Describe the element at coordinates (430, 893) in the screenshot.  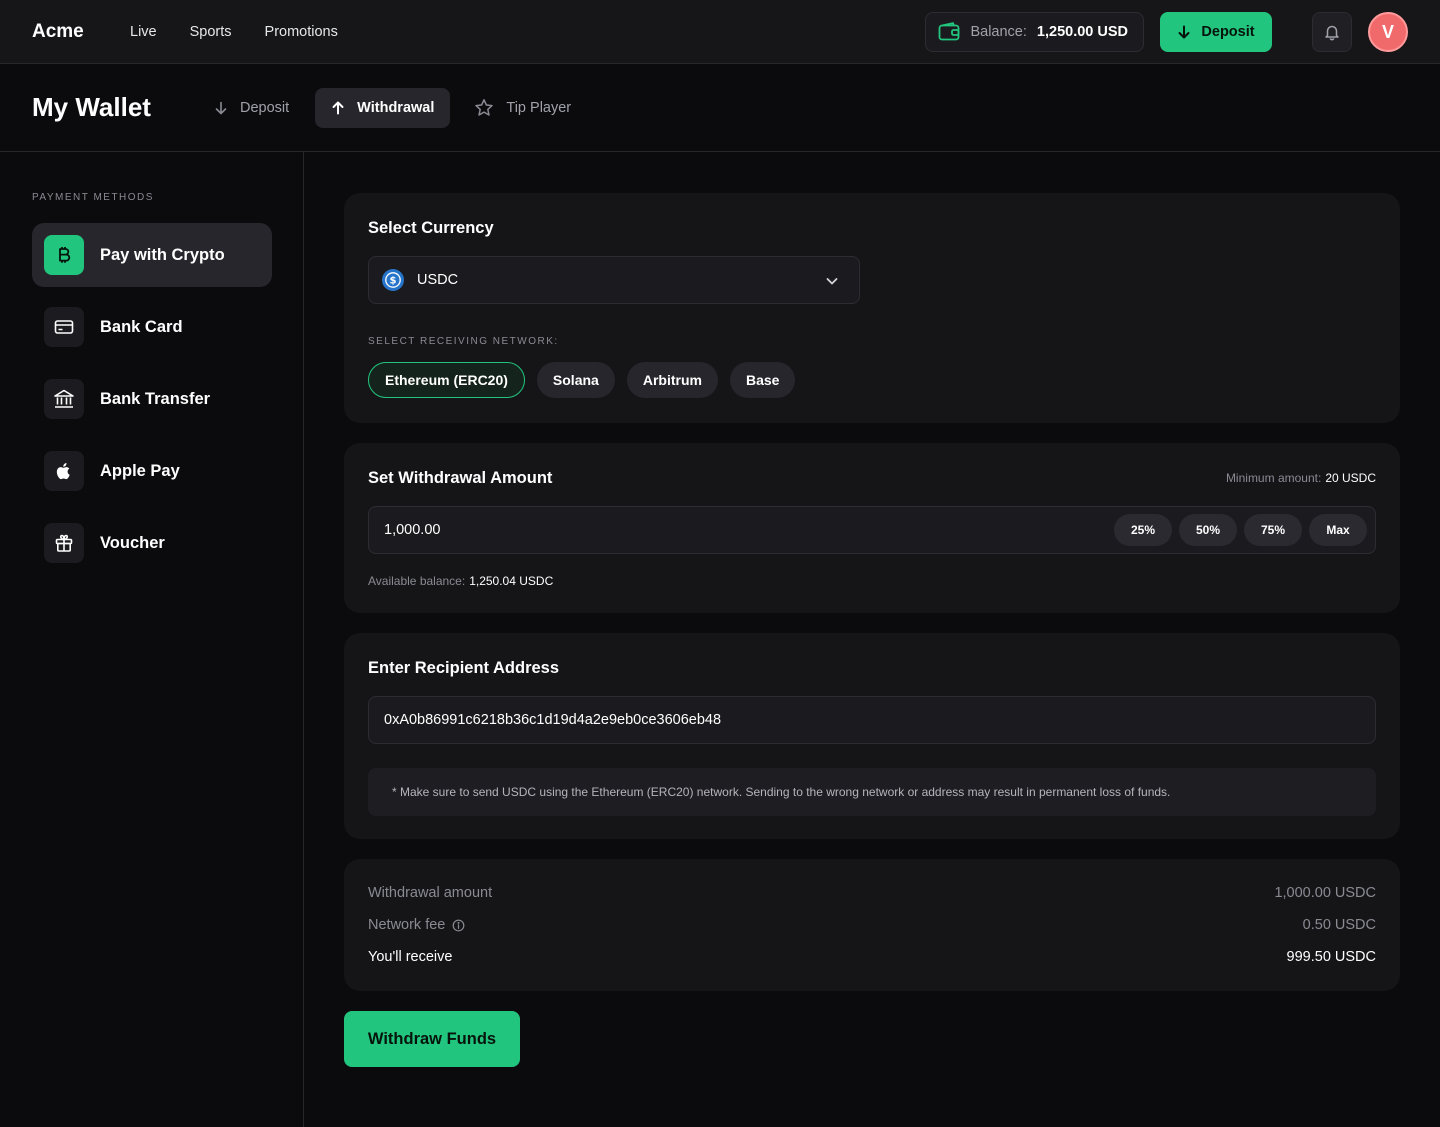
I see `withdrawal-amount-label: Withdrawal amount` at that location.